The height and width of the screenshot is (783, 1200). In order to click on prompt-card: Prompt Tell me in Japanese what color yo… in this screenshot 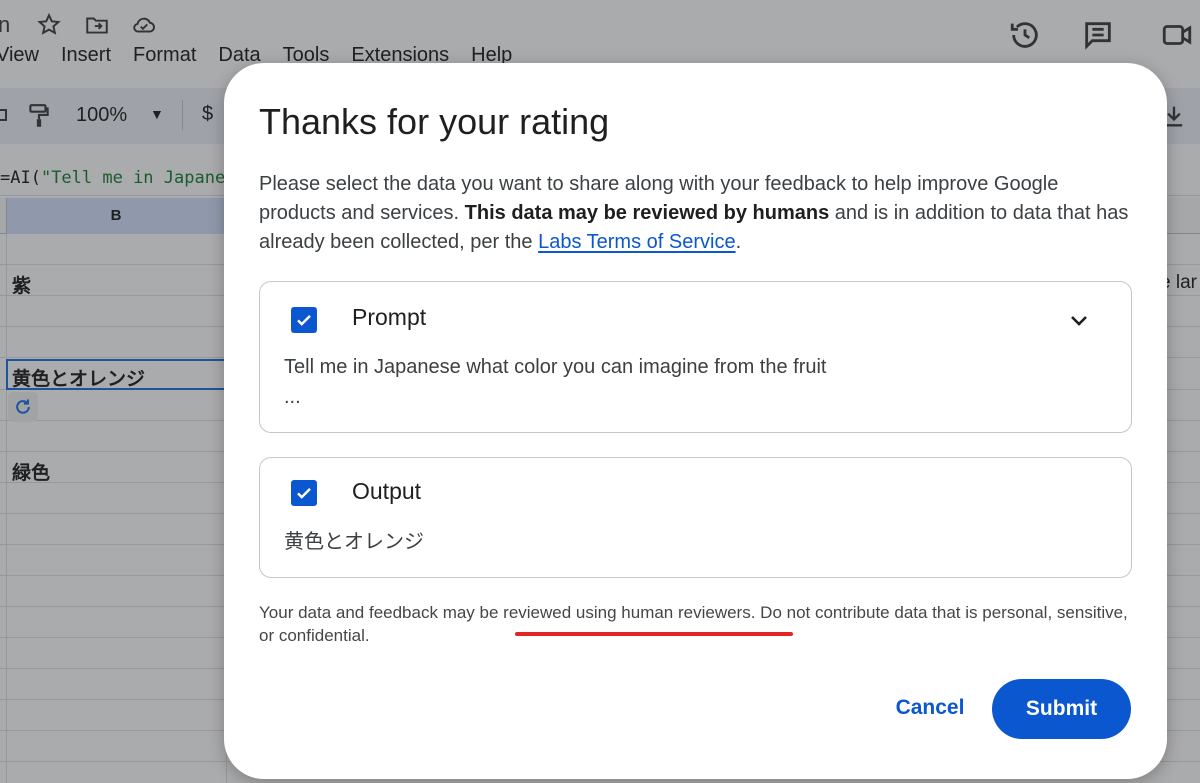, I will do `click(695, 357)`.